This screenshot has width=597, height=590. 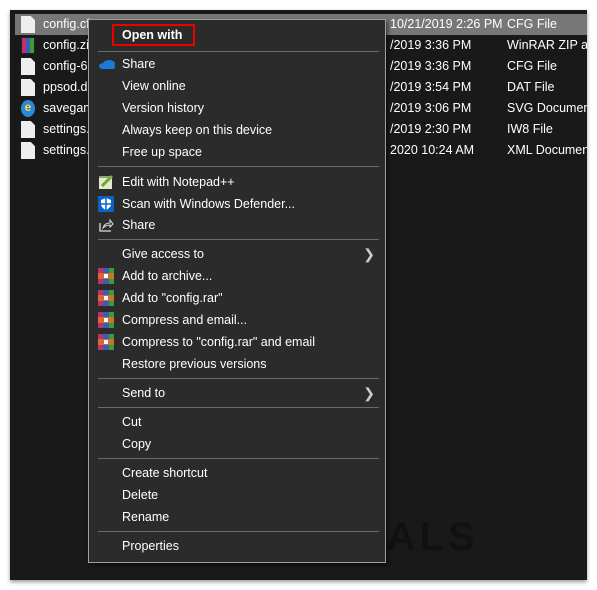 I want to click on highlight-box, so click(x=153, y=35).